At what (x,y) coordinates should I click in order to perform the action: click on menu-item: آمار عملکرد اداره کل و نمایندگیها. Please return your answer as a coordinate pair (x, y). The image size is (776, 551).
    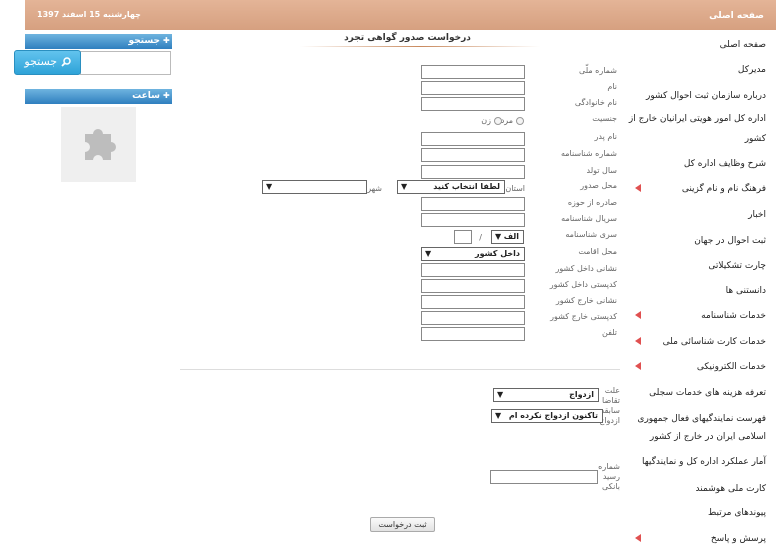
    Looking at the image, I should click on (697, 462).